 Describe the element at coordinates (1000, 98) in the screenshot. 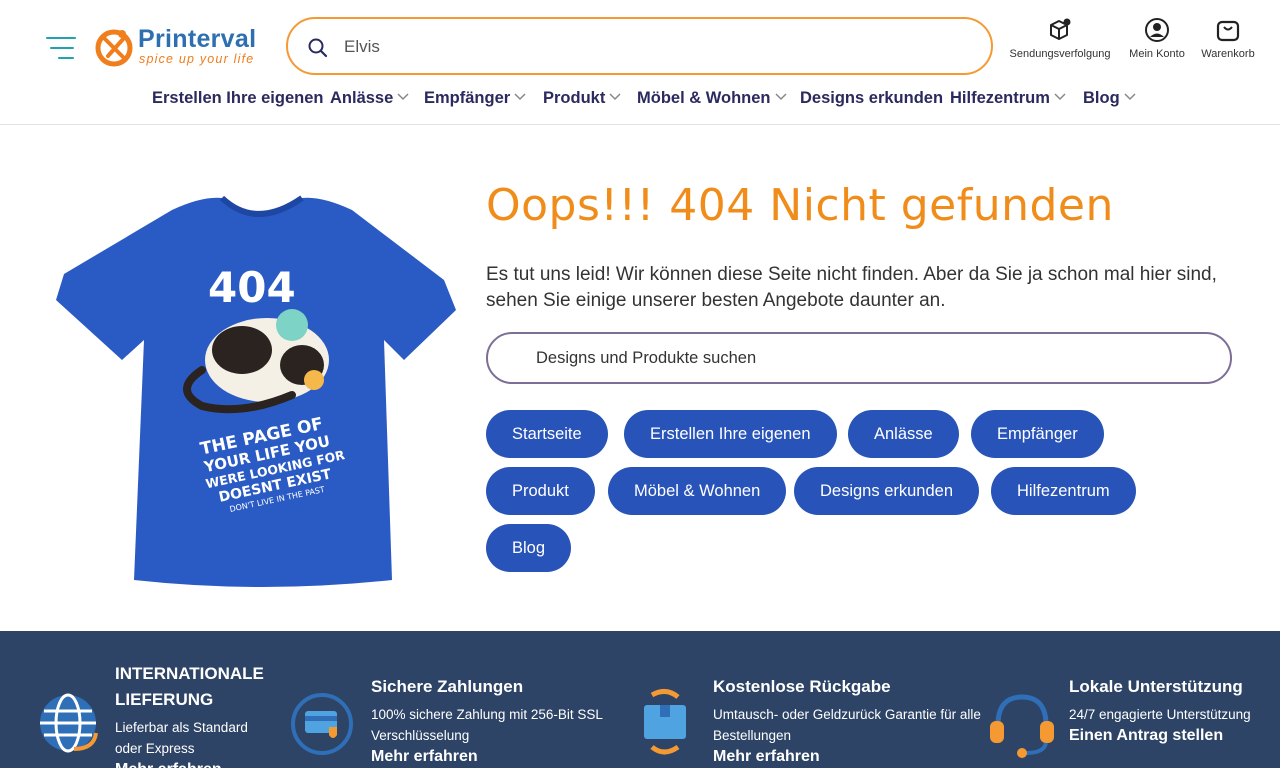

I see `nav-label: Hilfezentrum` at that location.